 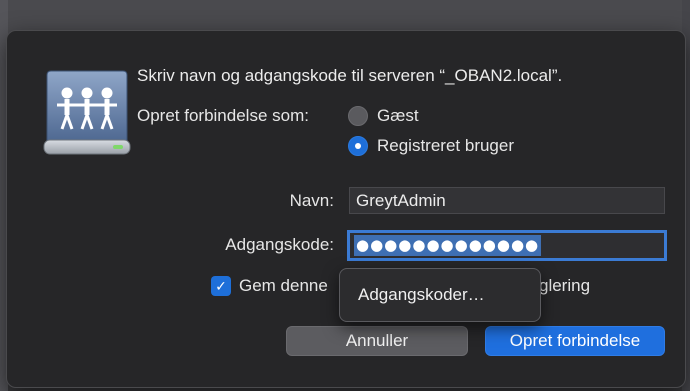 What do you see at coordinates (448, 245) in the screenshot?
I see `password-masked-value: ●●●●●●●●●●●●●` at bounding box center [448, 245].